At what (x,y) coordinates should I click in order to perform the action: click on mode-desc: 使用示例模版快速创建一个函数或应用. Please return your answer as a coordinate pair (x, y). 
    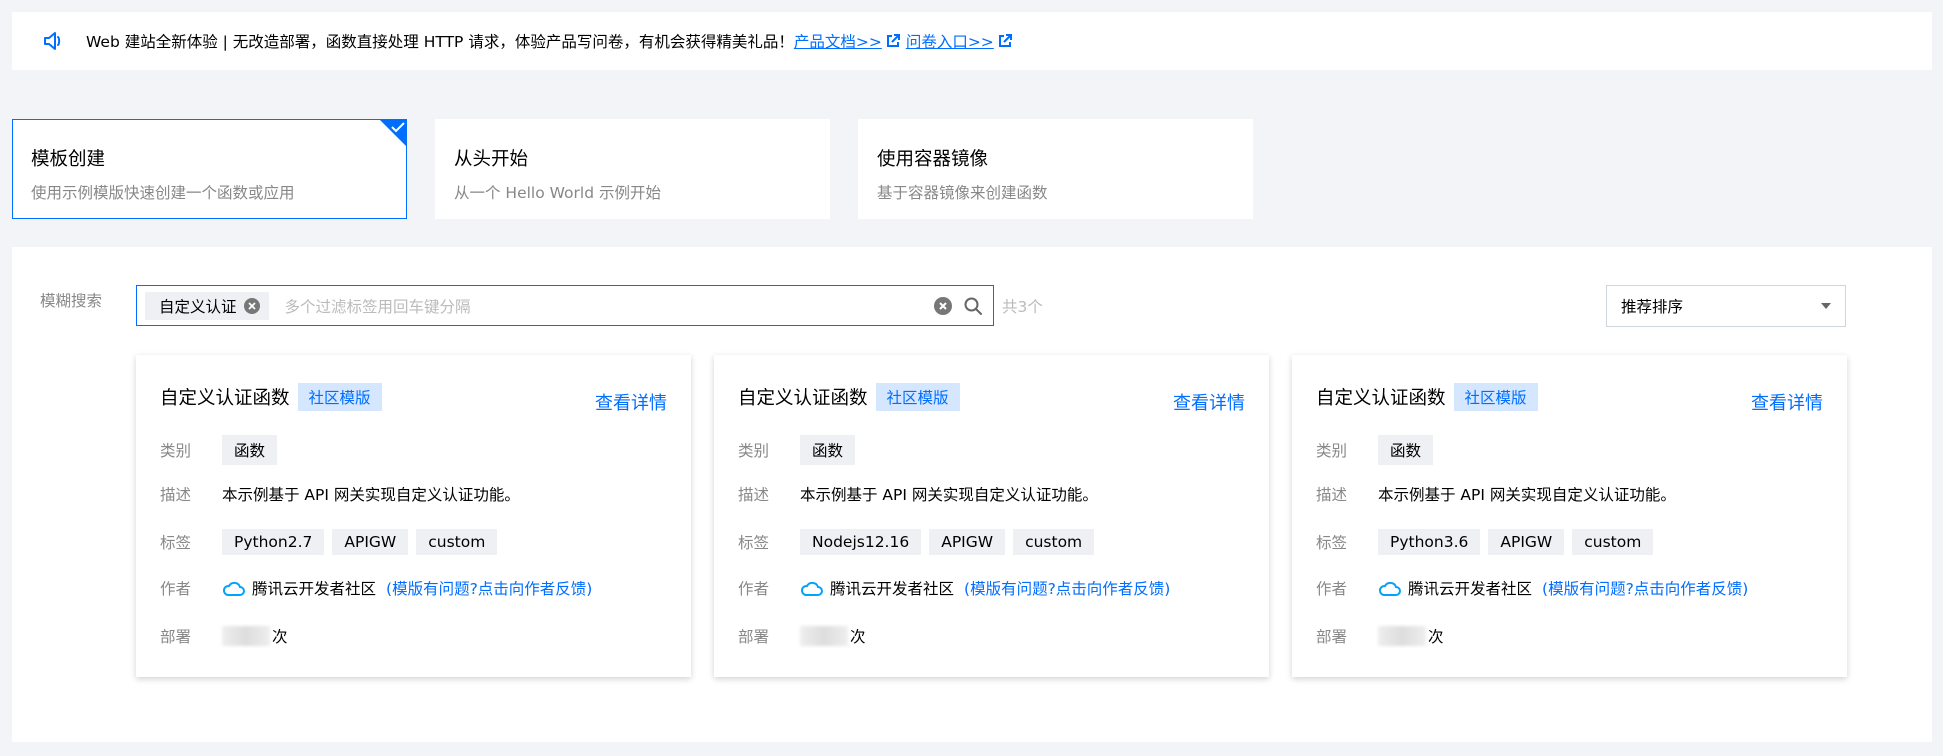
    Looking at the image, I should click on (163, 193).